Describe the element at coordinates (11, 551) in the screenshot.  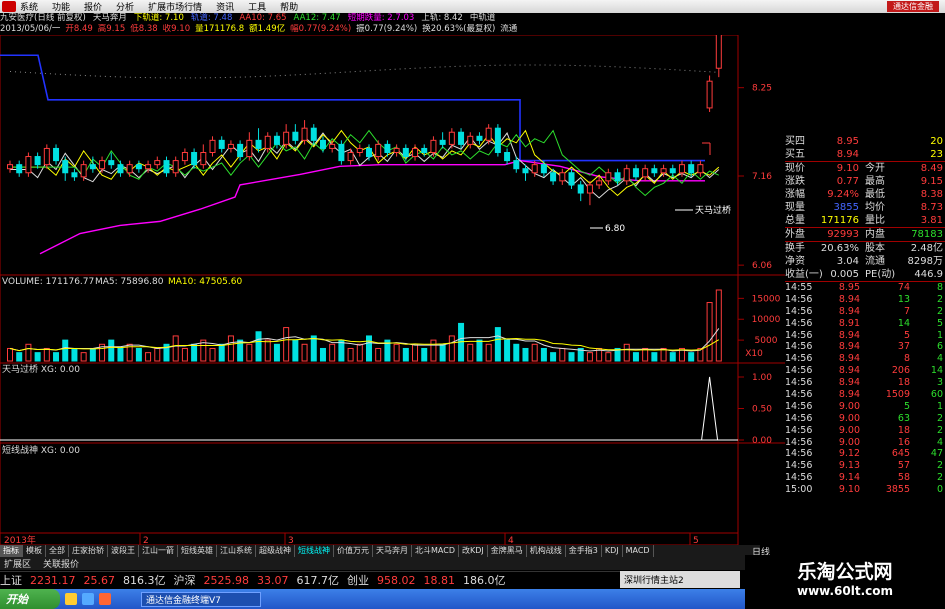
I see `tab-indicator: 指标` at that location.